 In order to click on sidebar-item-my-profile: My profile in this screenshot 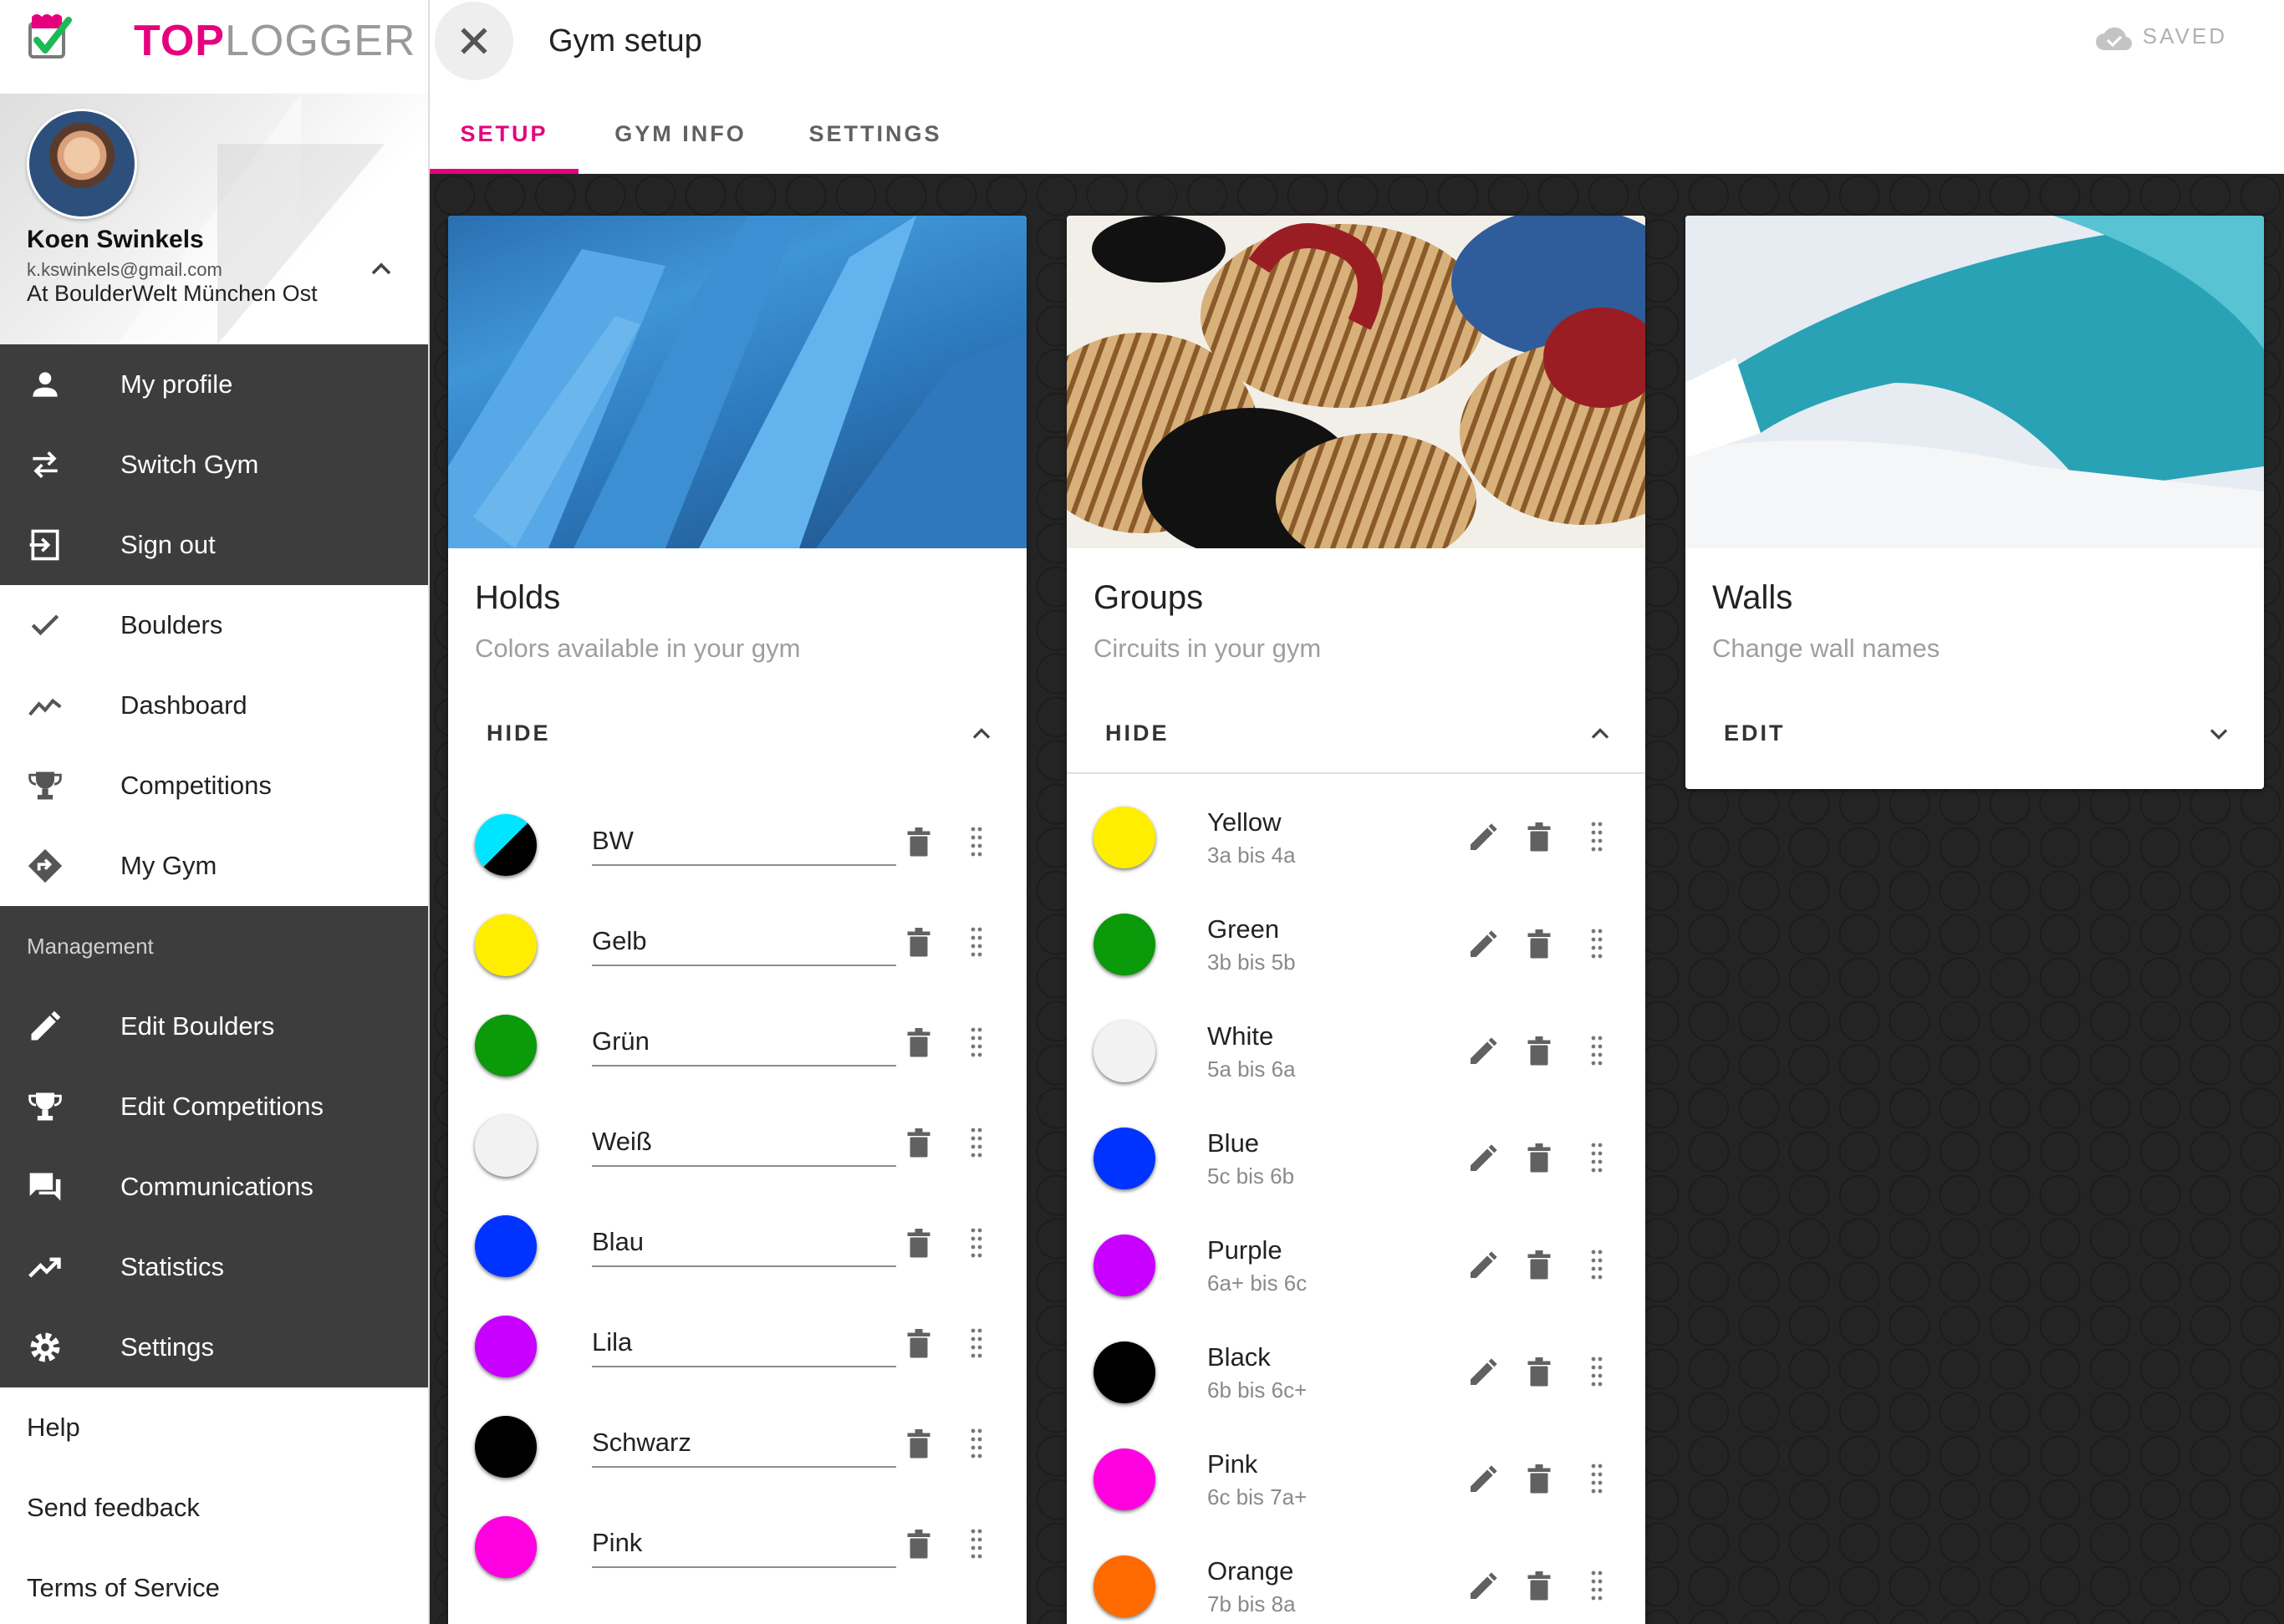, I will do `click(214, 384)`.